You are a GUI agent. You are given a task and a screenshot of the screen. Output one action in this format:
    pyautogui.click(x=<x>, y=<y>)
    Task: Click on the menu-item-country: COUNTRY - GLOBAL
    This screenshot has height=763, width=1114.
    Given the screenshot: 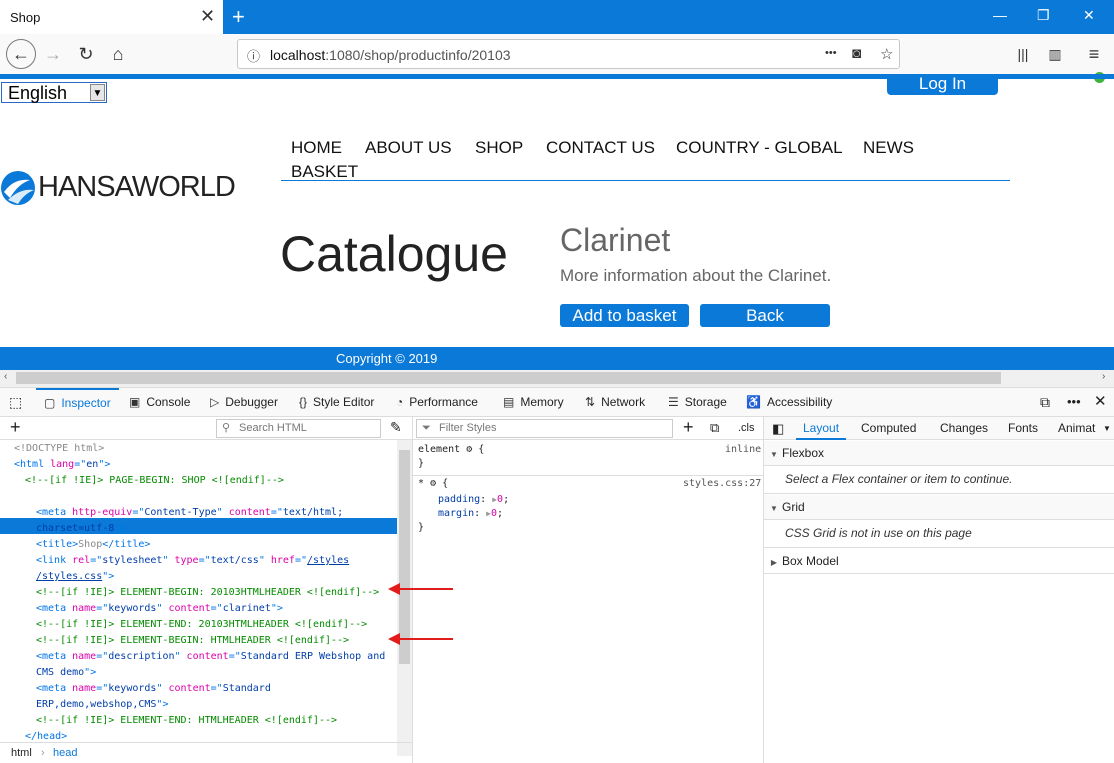 What is the action you would take?
    pyautogui.click(x=759, y=148)
    